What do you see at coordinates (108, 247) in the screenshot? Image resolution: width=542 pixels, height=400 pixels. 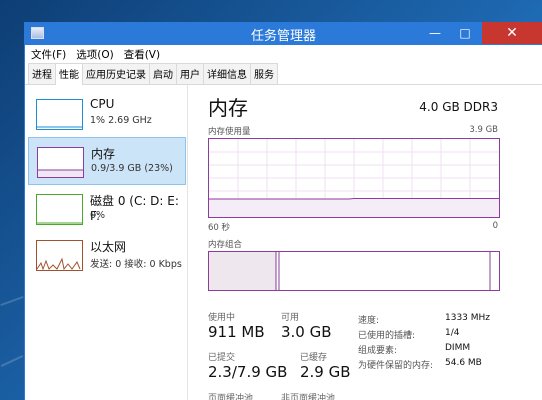 I see `resource-name: 以太网` at bounding box center [108, 247].